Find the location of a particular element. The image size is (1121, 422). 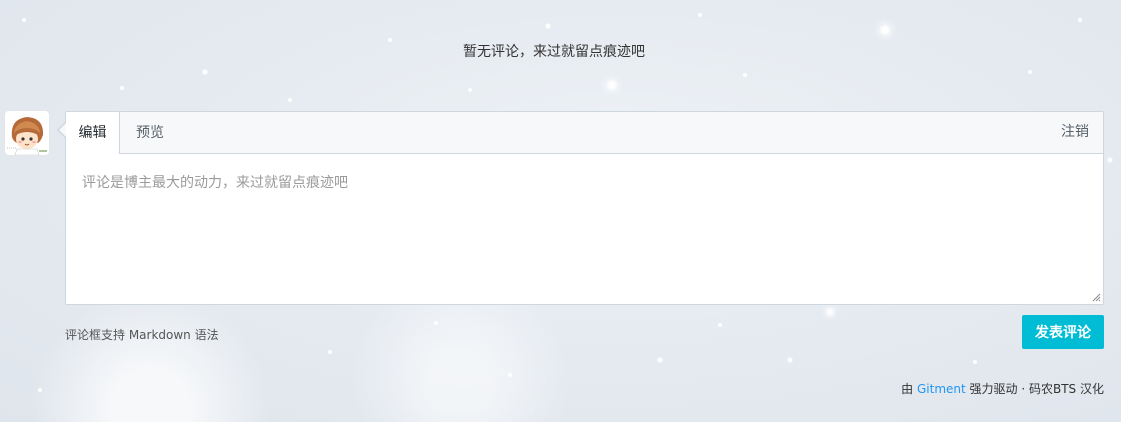

tab-preview: 预览 is located at coordinates (150, 133).